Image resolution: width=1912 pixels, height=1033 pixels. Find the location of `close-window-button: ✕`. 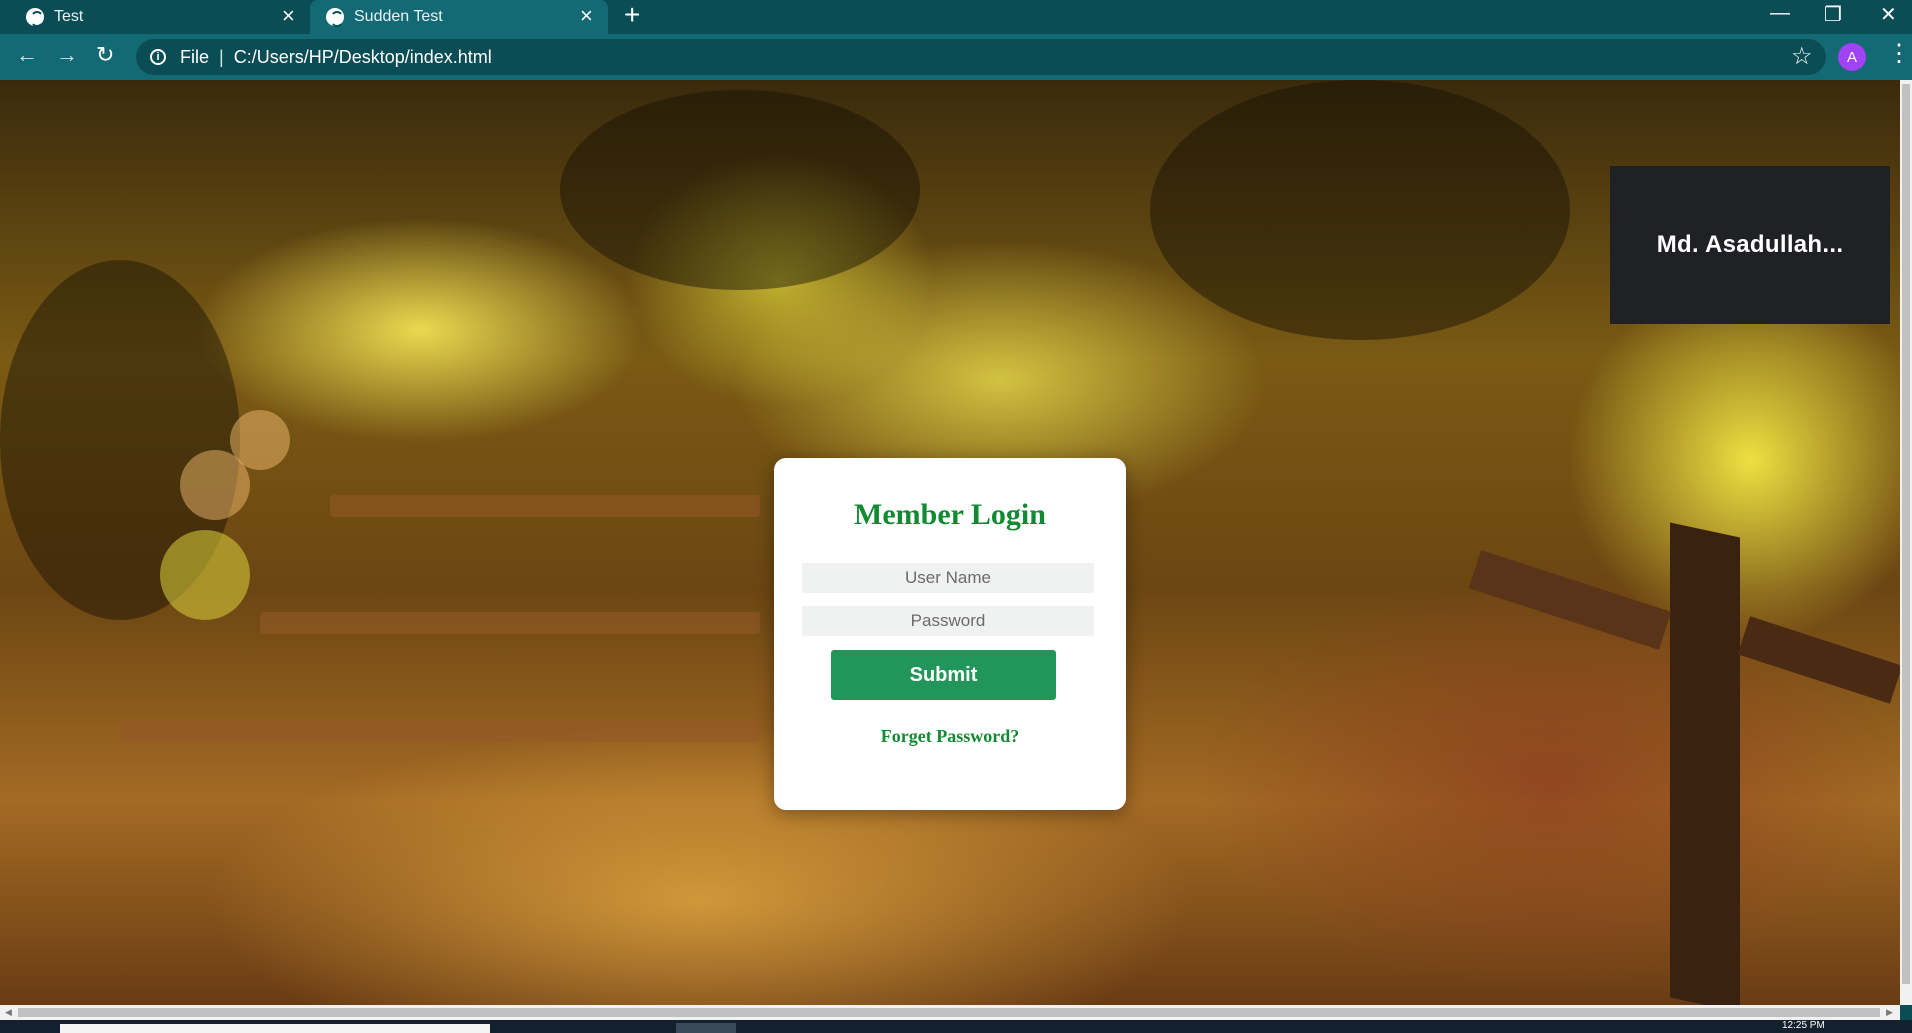

close-window-button: ✕ is located at coordinates (1888, 14).